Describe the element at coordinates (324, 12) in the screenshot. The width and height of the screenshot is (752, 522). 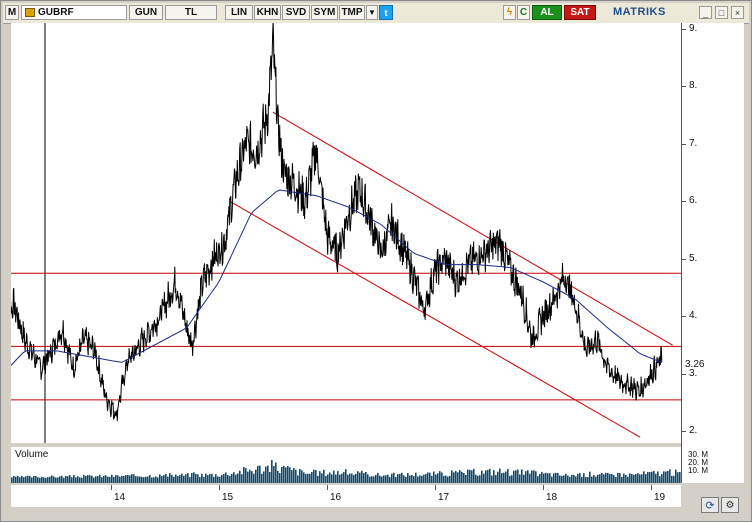
I see `sym-button: SYM` at that location.